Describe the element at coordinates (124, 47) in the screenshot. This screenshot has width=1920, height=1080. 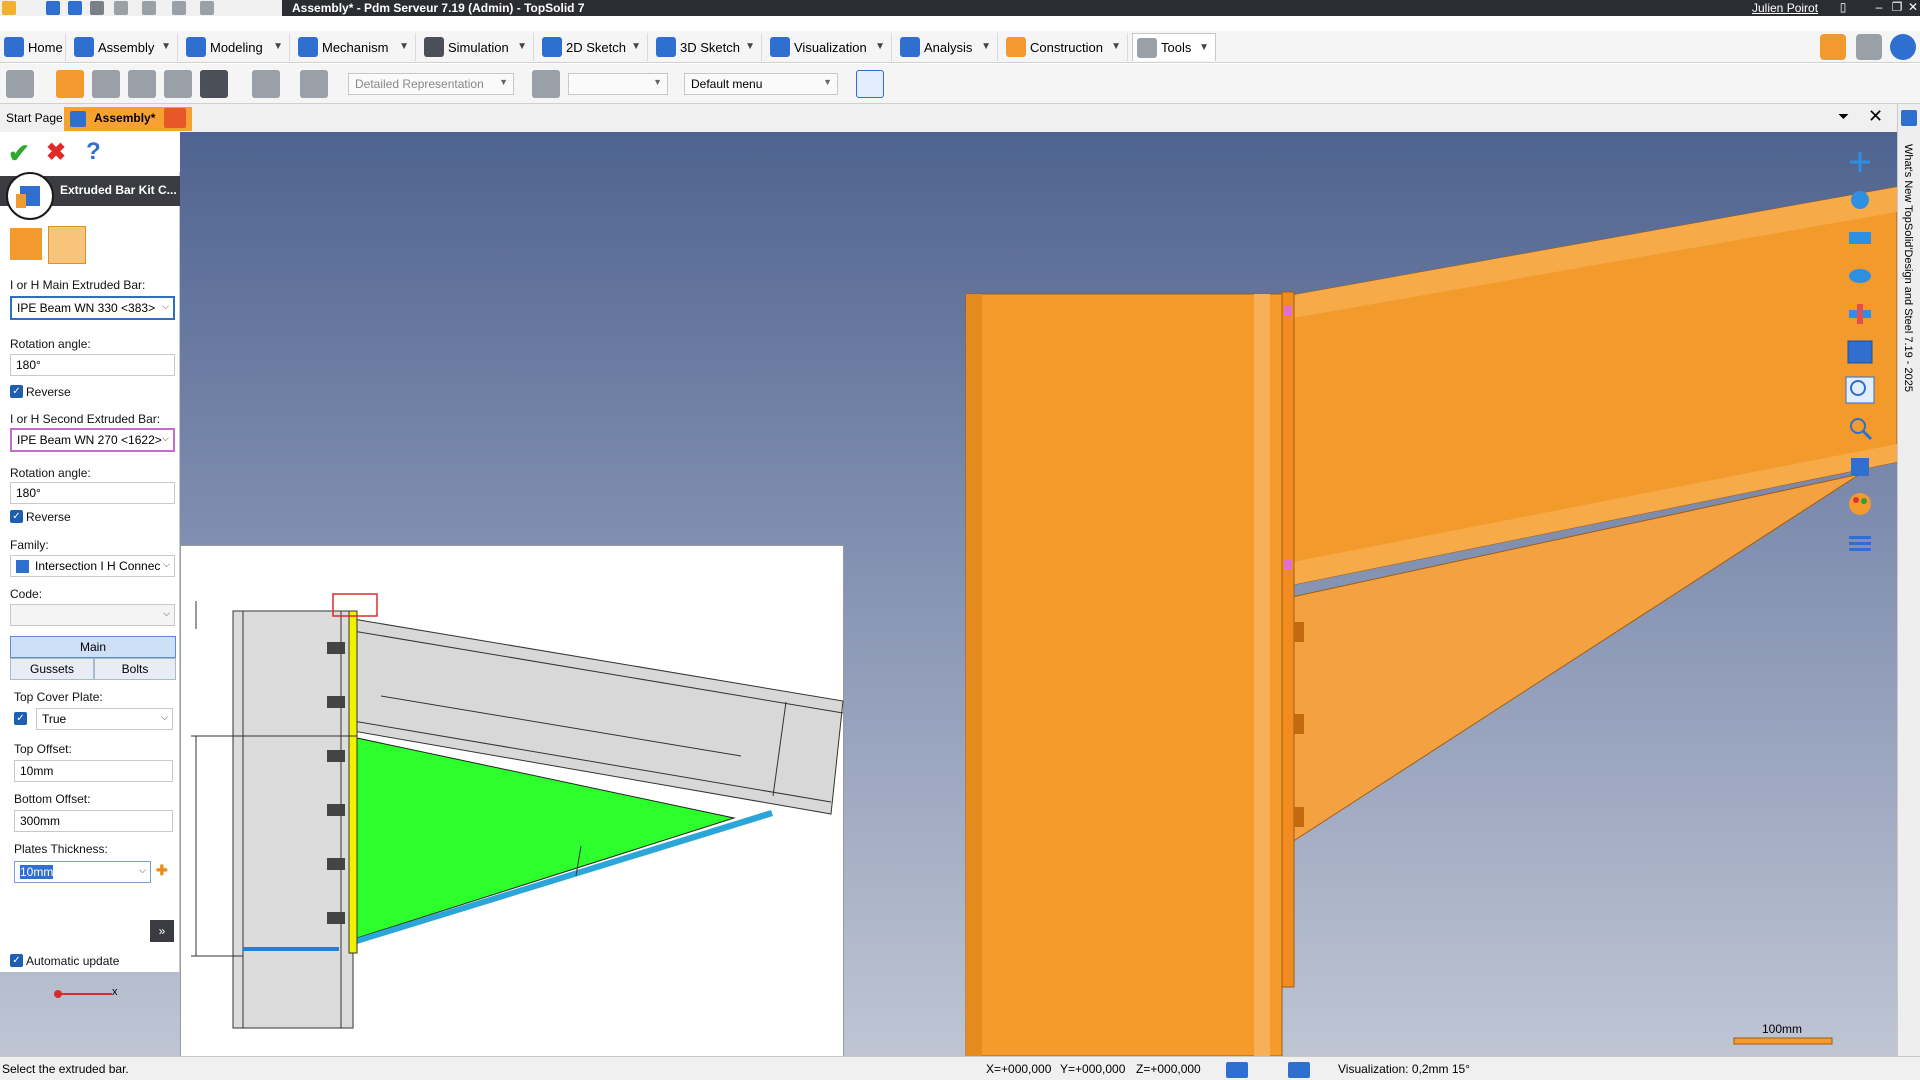
I see `tab-assembly: Assembly ▼` at that location.